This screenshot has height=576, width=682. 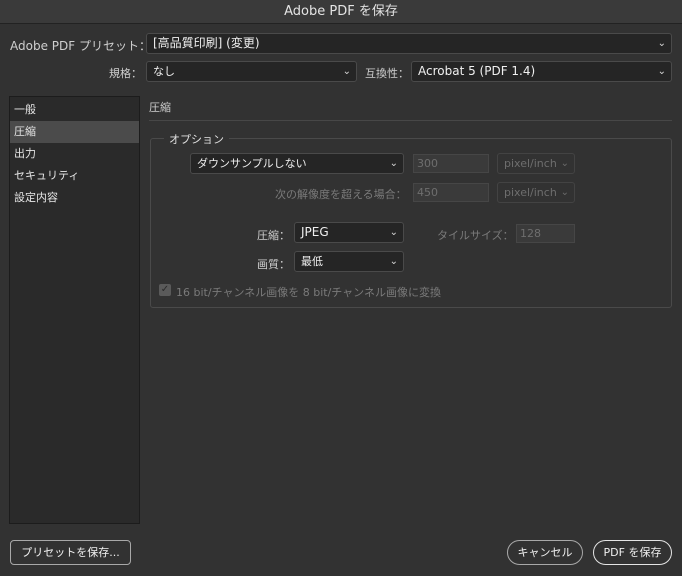 What do you see at coordinates (409, 43) in the screenshot?
I see `preset-select: [高品質印刷] (変更) ⌄` at bounding box center [409, 43].